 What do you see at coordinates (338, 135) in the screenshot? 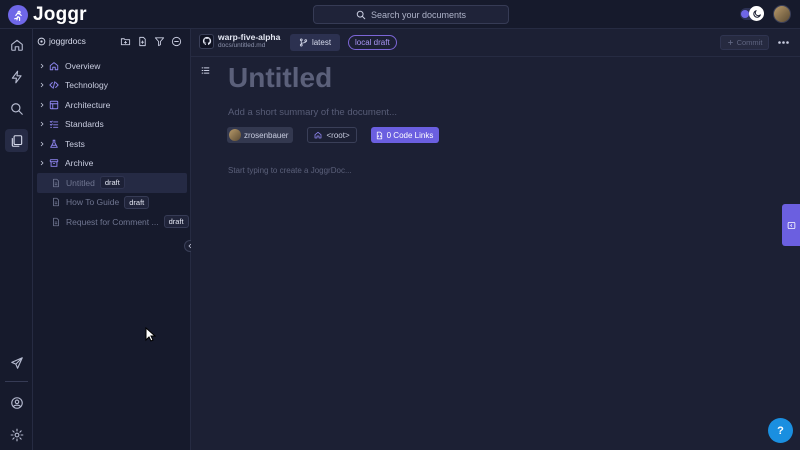
I see `location-label: <root>` at bounding box center [338, 135].